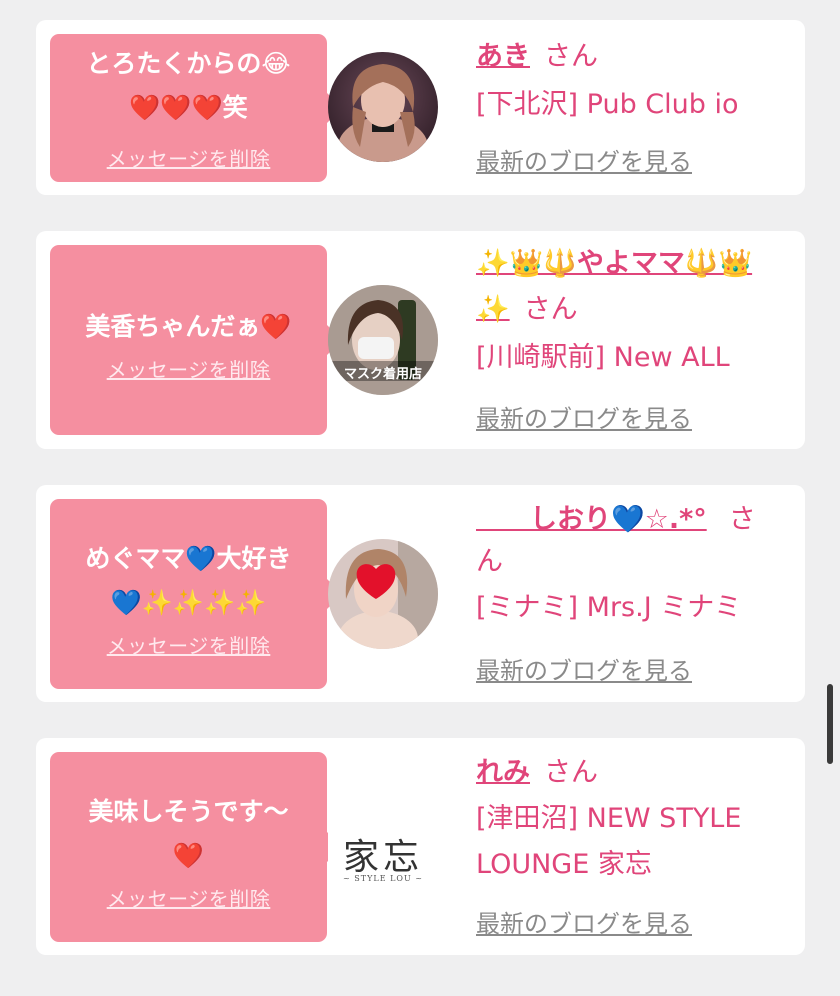 This screenshot has height=996, width=840. What do you see at coordinates (188, 63) in the screenshot?
I see `message-line: とろたくからの😂` at bounding box center [188, 63].